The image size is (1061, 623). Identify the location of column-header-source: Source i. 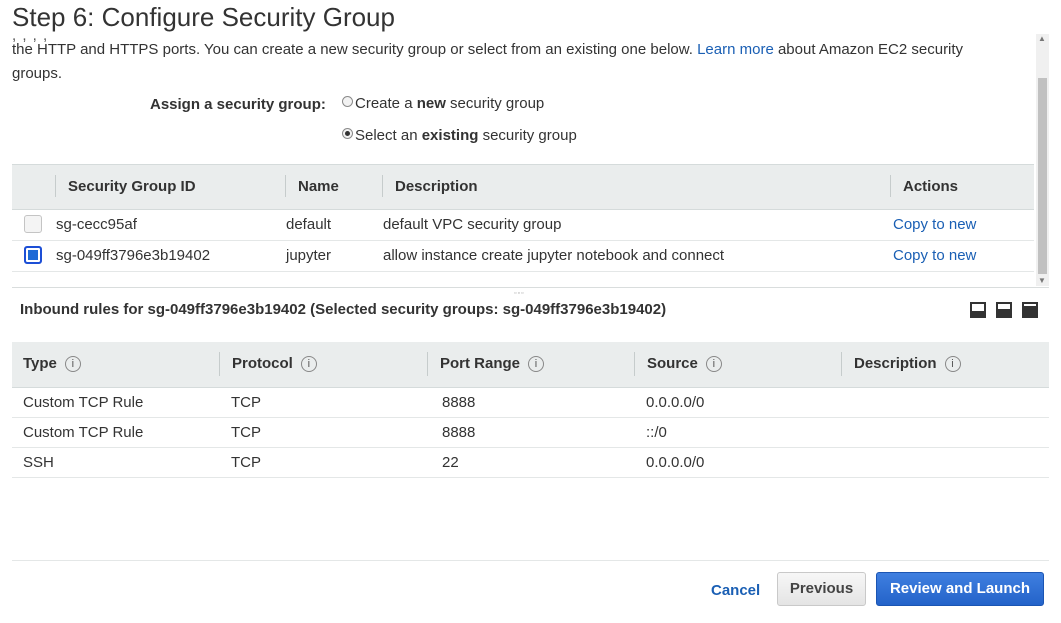
(684, 363).